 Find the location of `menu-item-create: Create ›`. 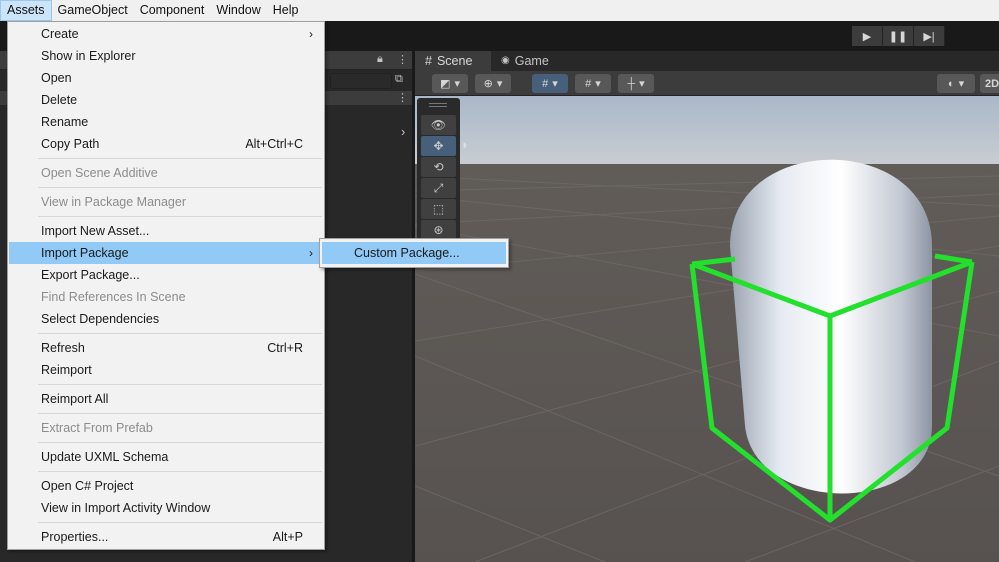

menu-item-create: Create › is located at coordinates (166, 34).